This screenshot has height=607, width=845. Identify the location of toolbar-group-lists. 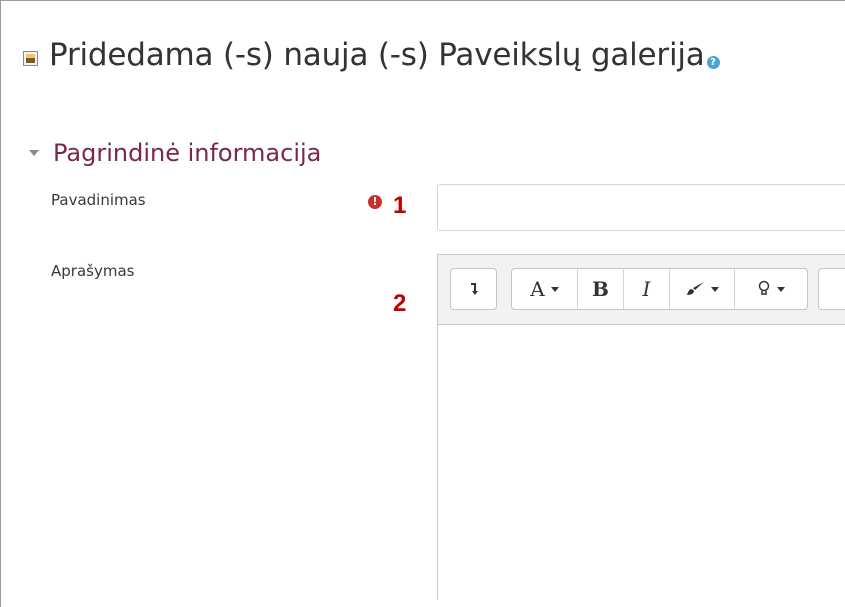
(831, 289).